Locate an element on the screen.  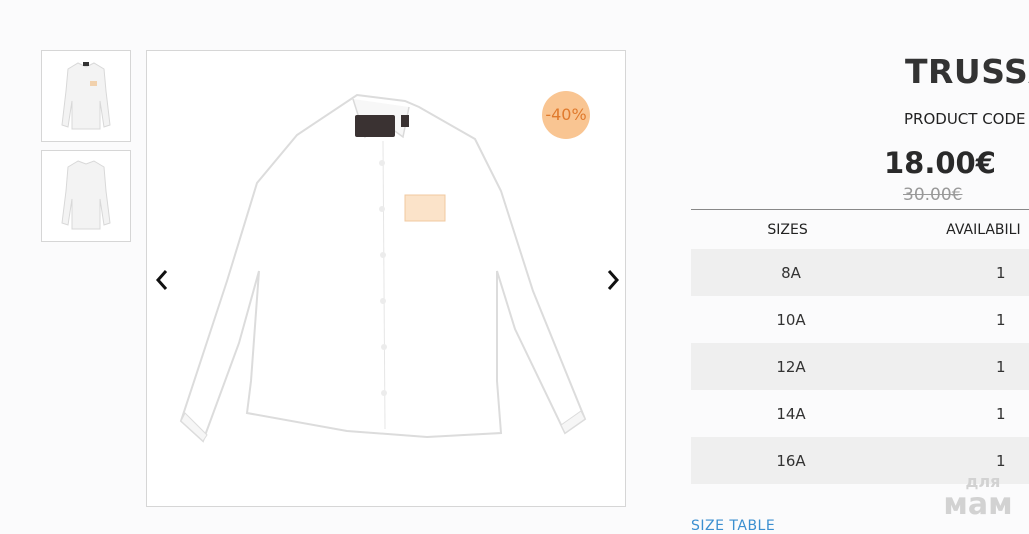
previous-image-button is located at coordinates (162, 280).